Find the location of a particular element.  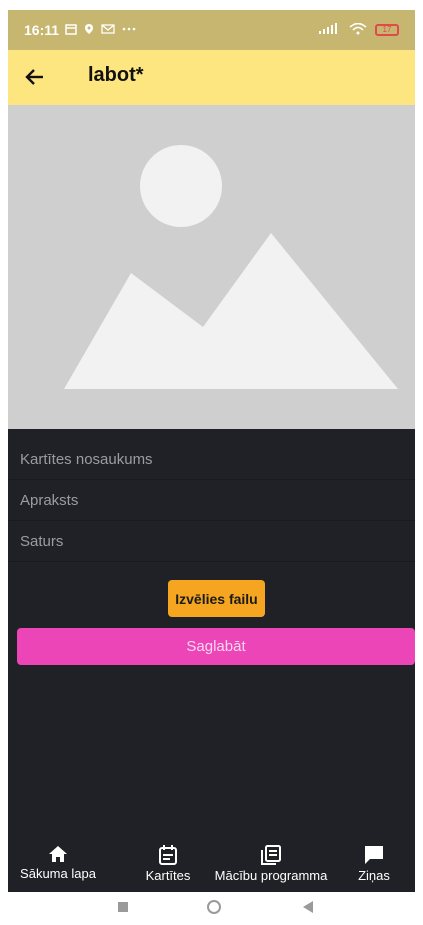

choose-file-button: Izvēlies failu is located at coordinates (216, 598).